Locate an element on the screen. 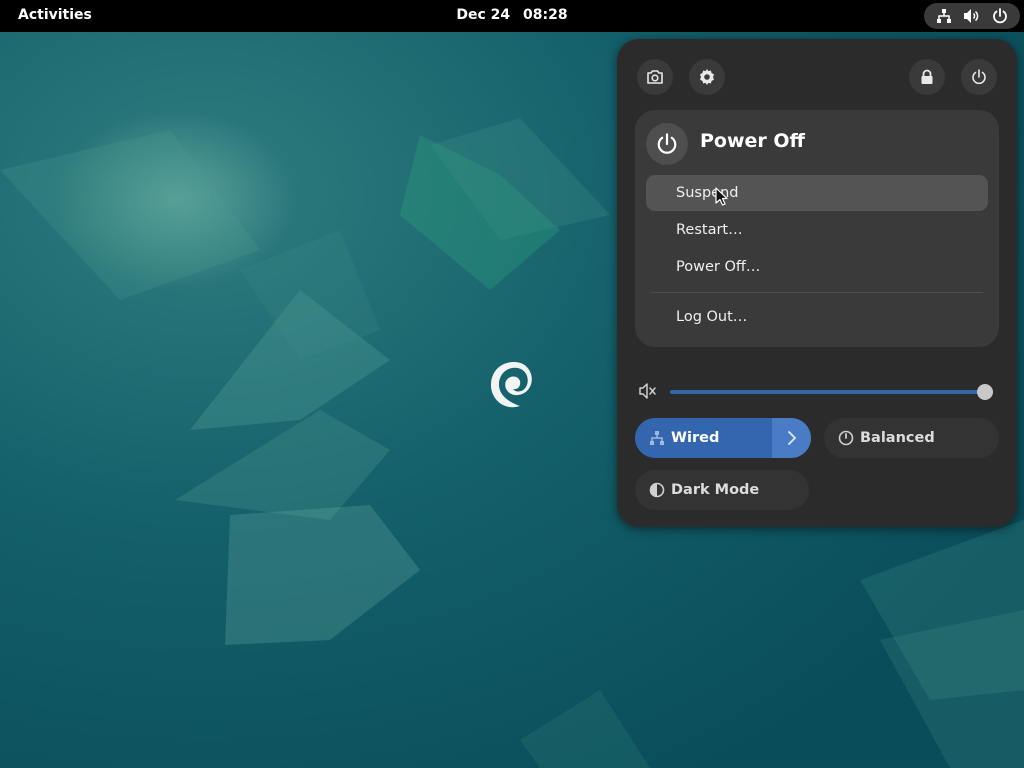 This screenshot has width=1024, height=768. volume-muted-icon is located at coordinates (648, 391).